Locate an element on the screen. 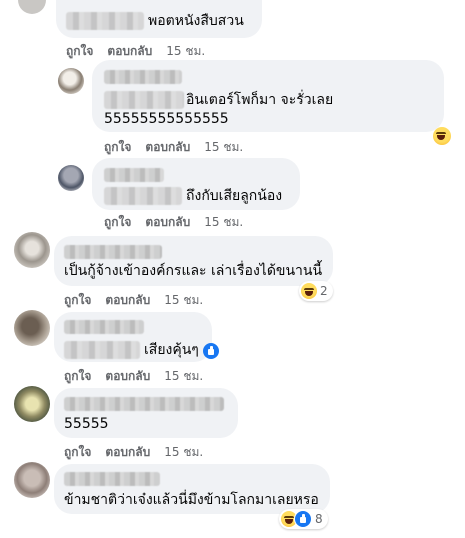 This screenshot has width=465, height=538. comment-text: ข้ามชาติว่าเจ๋งแล้วนี่มึงข้ามโลกมาเลยหรอ is located at coordinates (191, 500).